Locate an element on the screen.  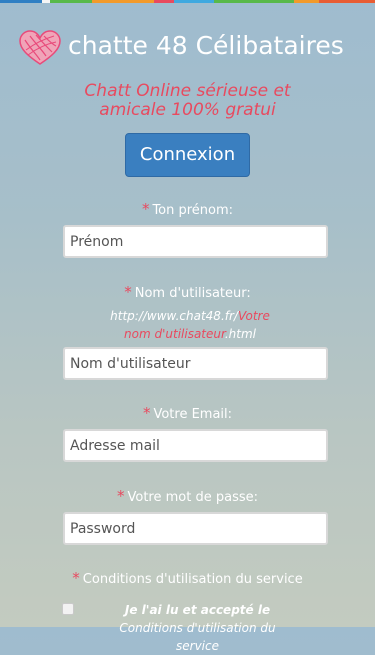
email-label: * Votre Email: is located at coordinates (187, 414).